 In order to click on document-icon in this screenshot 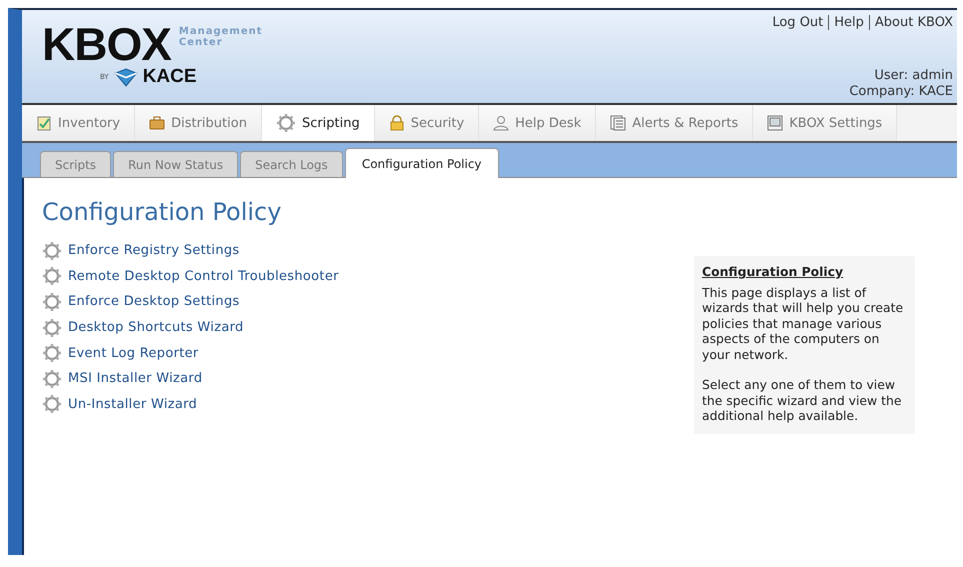, I will do `click(618, 123)`.